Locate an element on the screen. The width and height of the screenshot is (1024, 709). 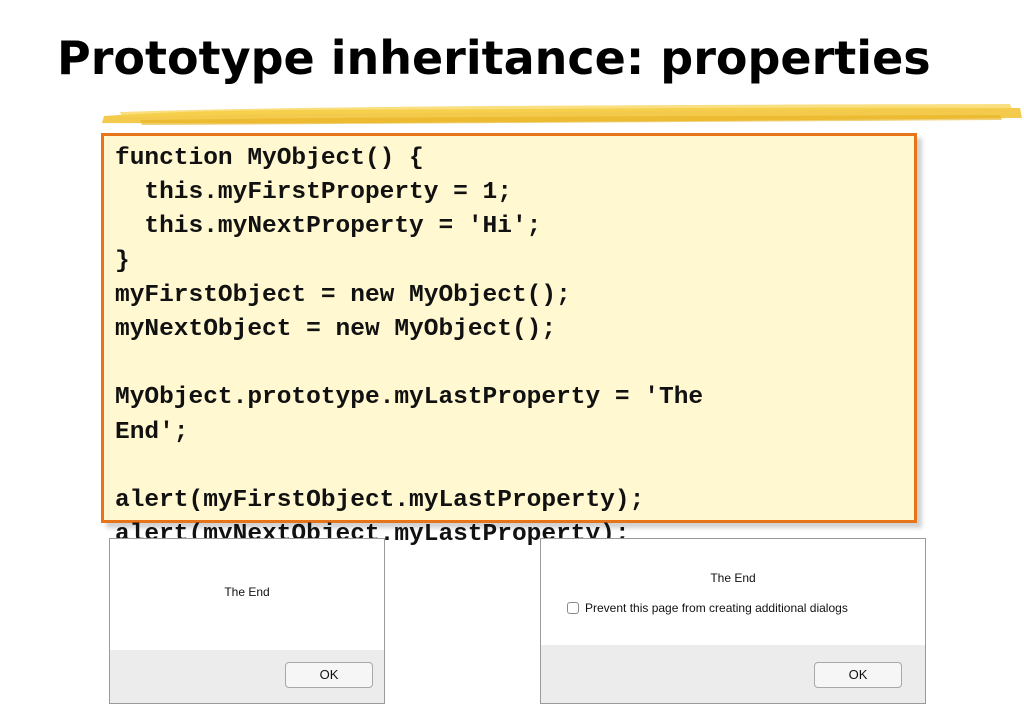
slide-title: Prototype inheritance: properties is located at coordinates (494, 58).